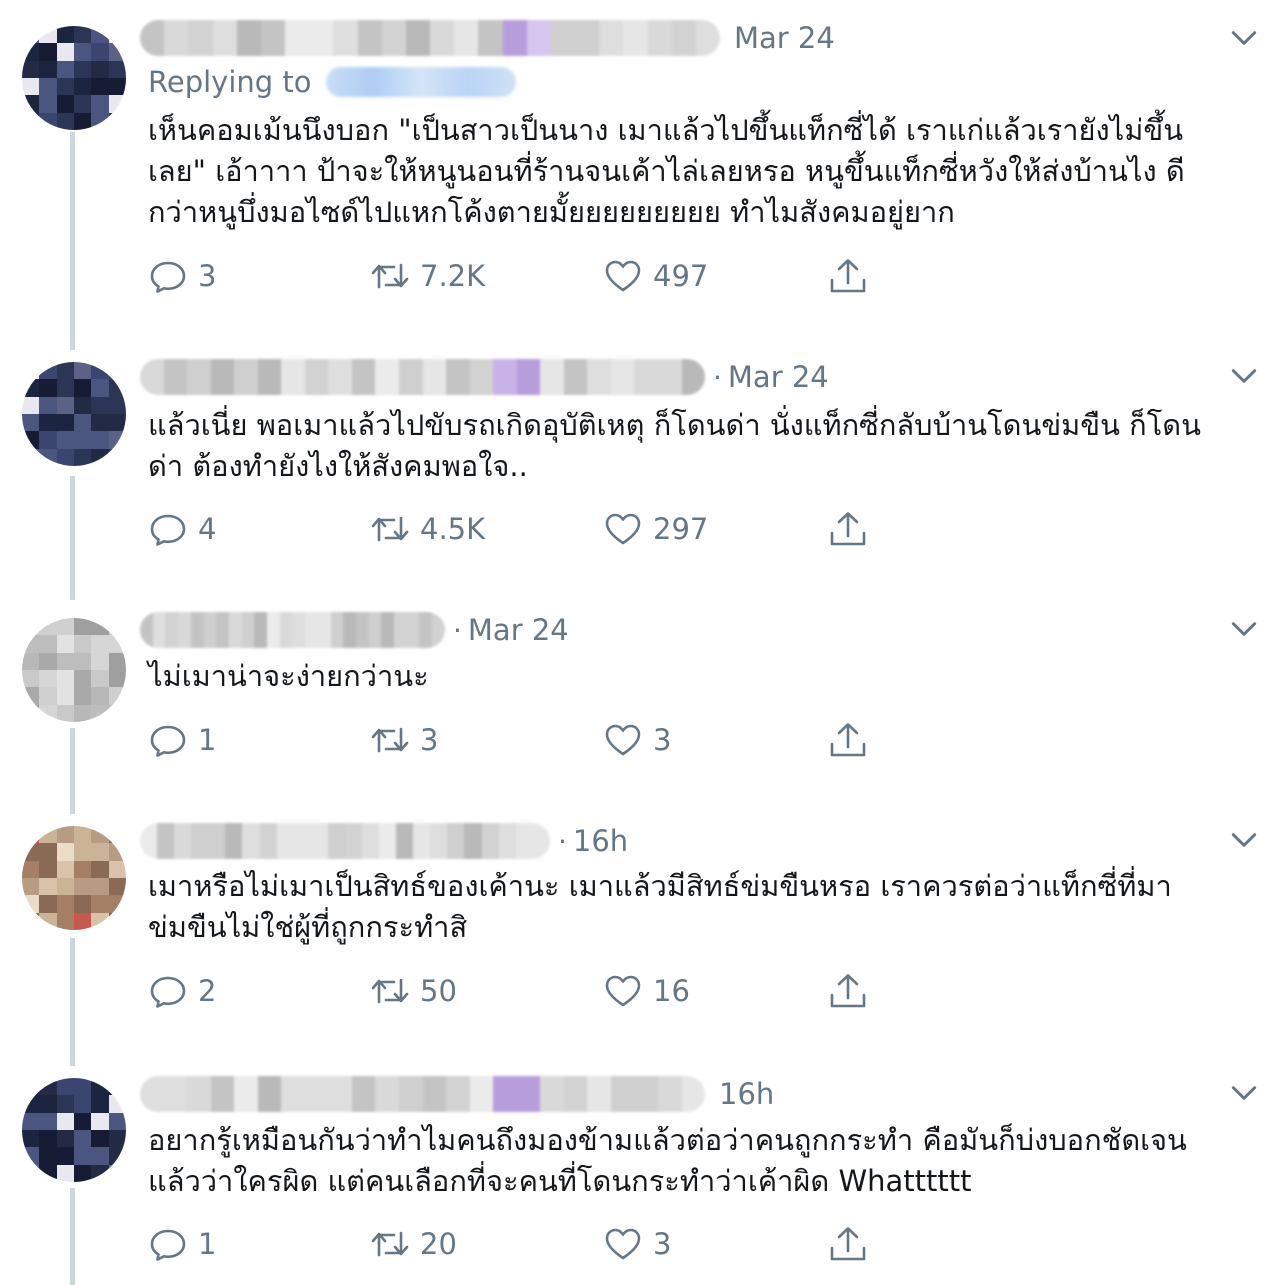 Image resolution: width=1280 pixels, height=1285 pixels. I want to click on replying-label: Replying to, so click(230, 82).